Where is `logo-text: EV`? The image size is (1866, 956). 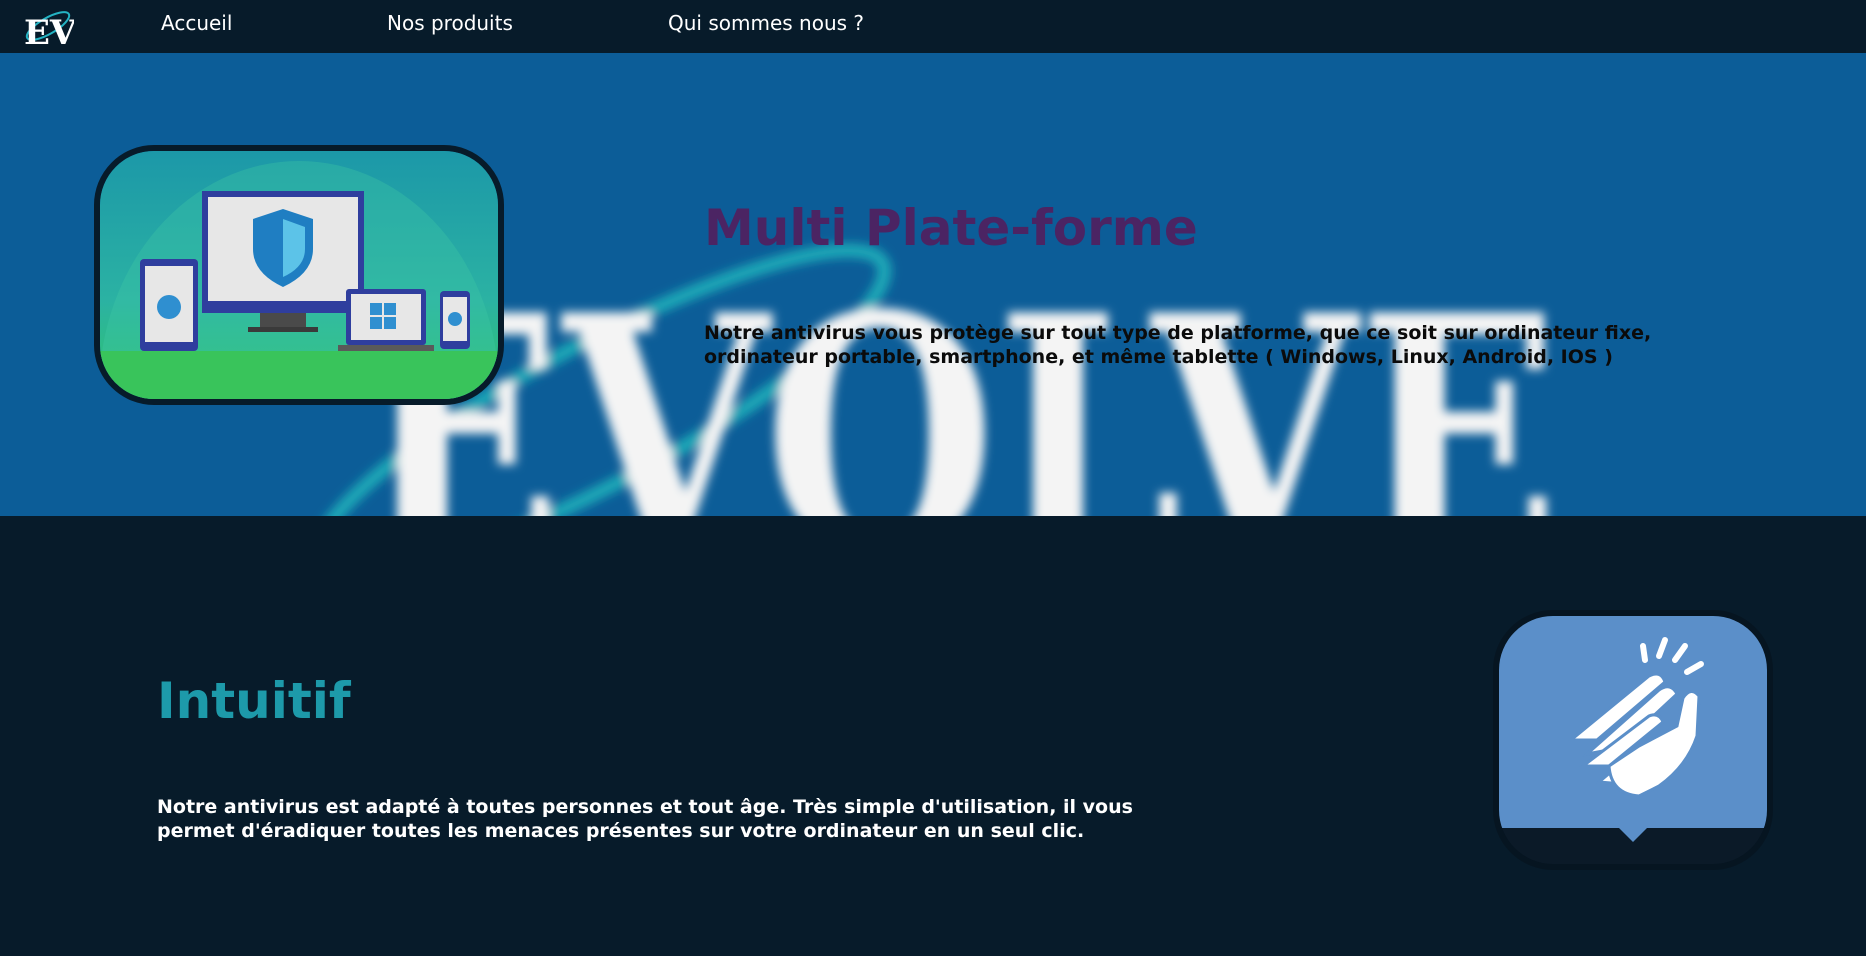
logo-text: EV is located at coordinates (49, 31).